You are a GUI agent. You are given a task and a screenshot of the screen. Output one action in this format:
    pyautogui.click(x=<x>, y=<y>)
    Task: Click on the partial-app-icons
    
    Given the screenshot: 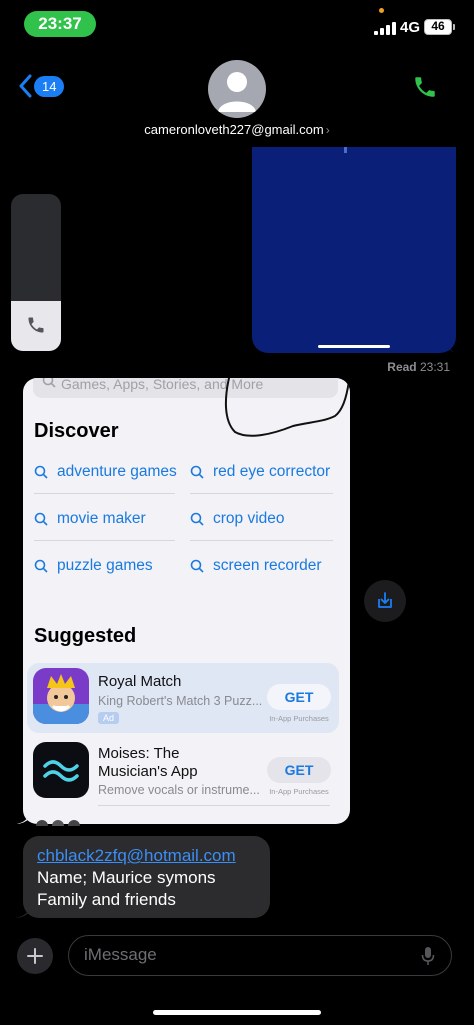 What is the action you would take?
    pyautogui.click(x=58, y=823)
    